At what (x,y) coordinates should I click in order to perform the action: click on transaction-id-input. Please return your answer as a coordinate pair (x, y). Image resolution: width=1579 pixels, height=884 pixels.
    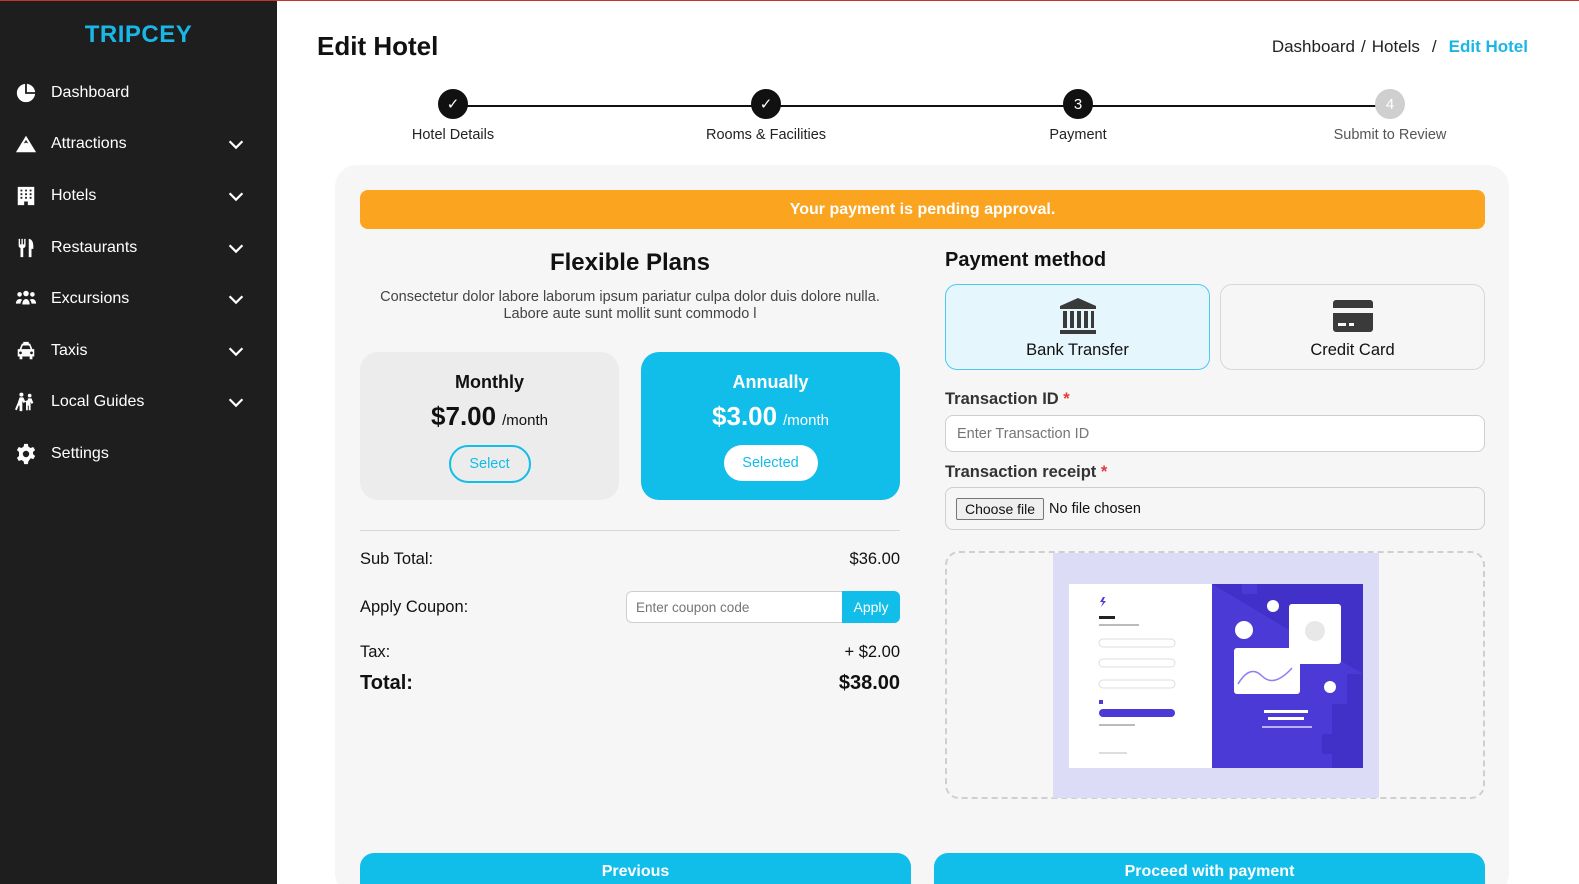
    Looking at the image, I should click on (1215, 433).